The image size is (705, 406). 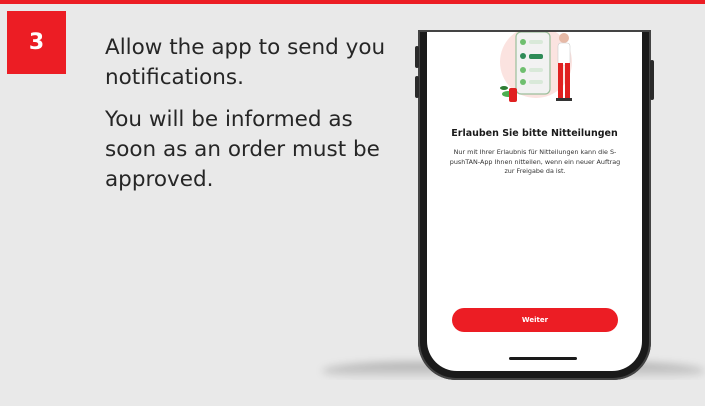 I want to click on continue-button: Weiter, so click(x=535, y=320).